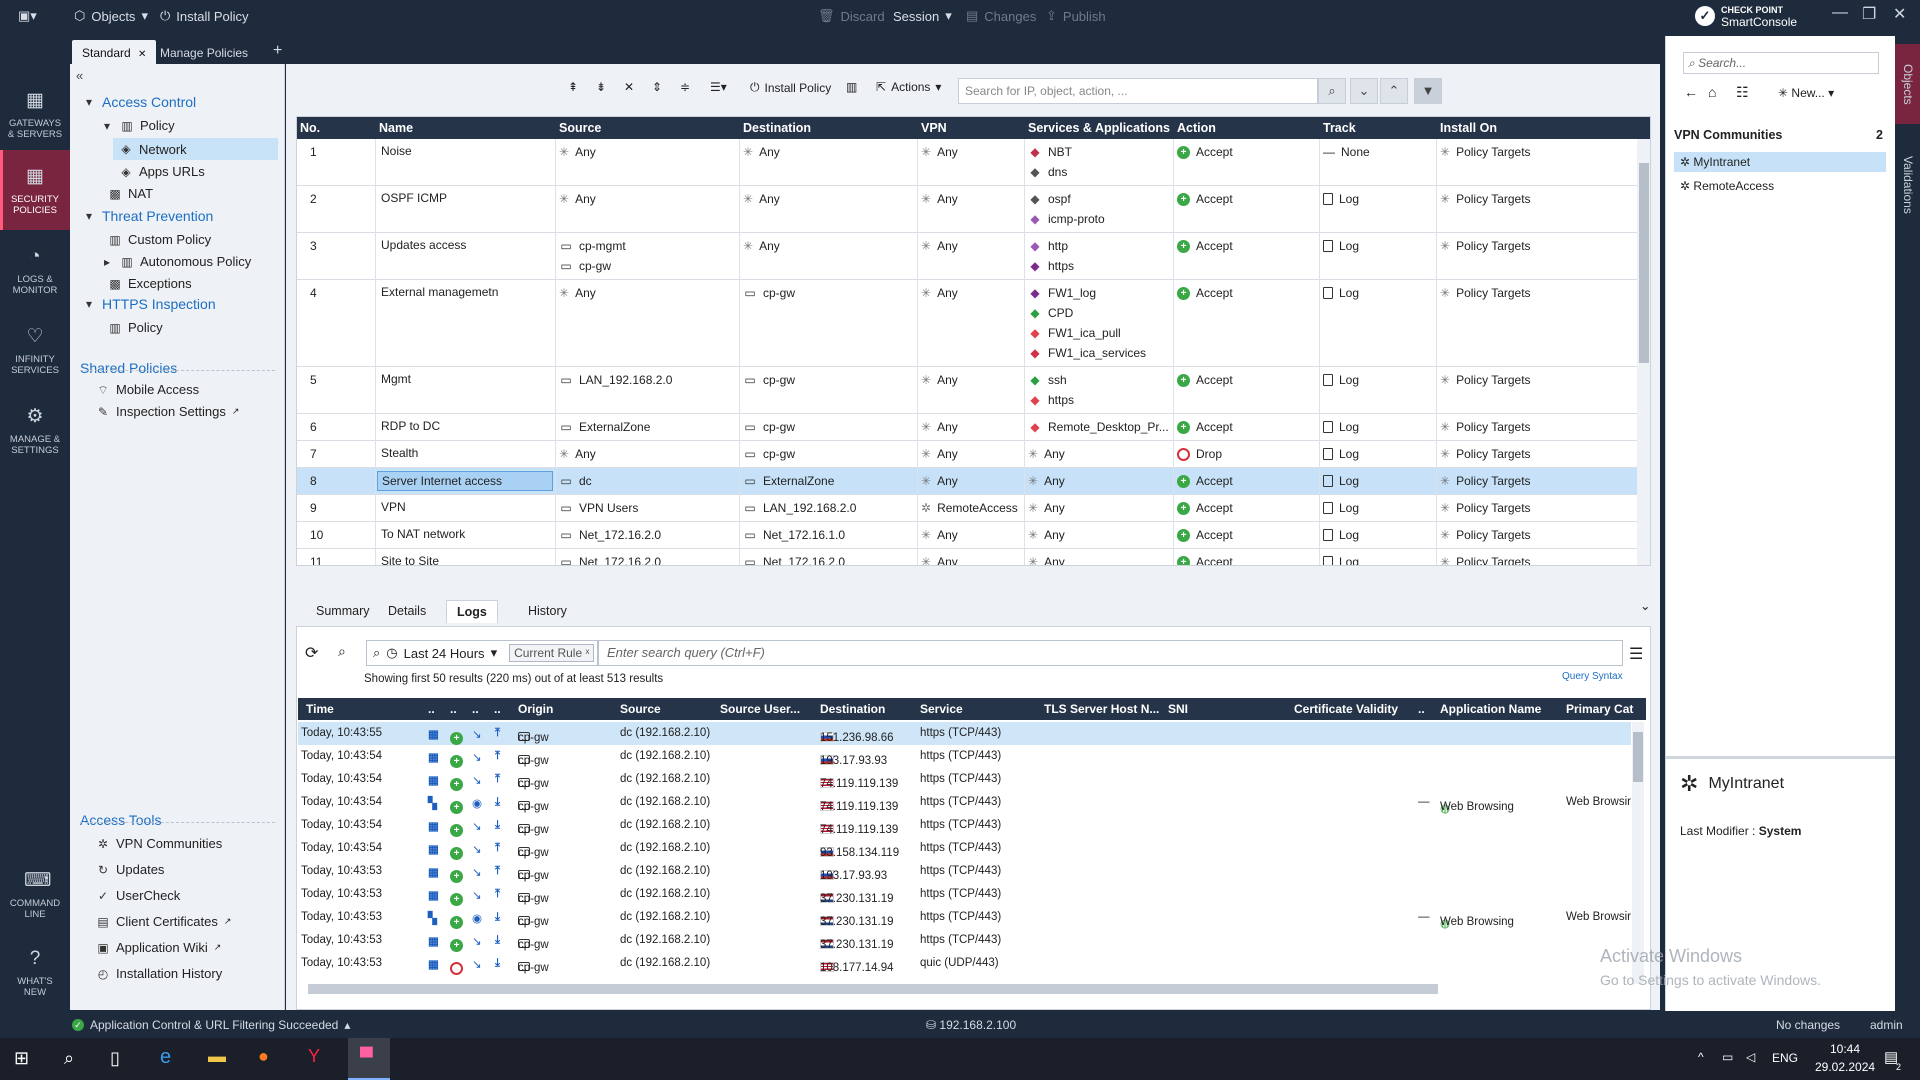  Describe the element at coordinates (1066, 209) in the screenshot. I see `rule-cell: ◆ ospf ◆ icmp-proto` at that location.